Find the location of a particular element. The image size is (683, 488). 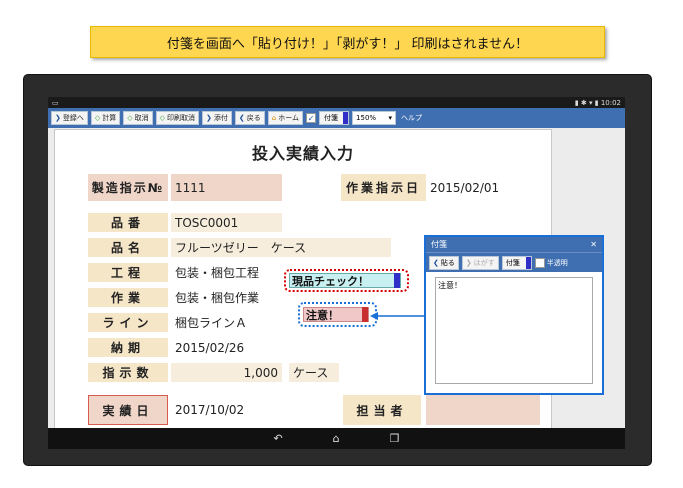

value-item-no: TOSC0001 is located at coordinates (226, 222).